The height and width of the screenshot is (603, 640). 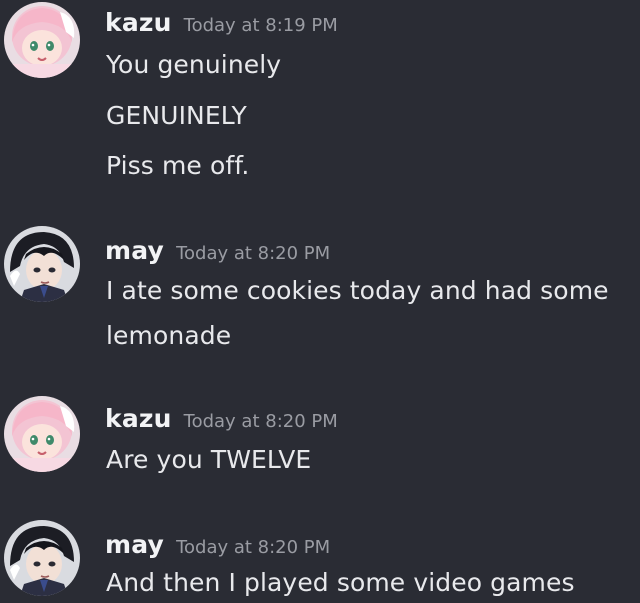 What do you see at coordinates (178, 165) in the screenshot?
I see `message-text: Piss me off.` at bounding box center [178, 165].